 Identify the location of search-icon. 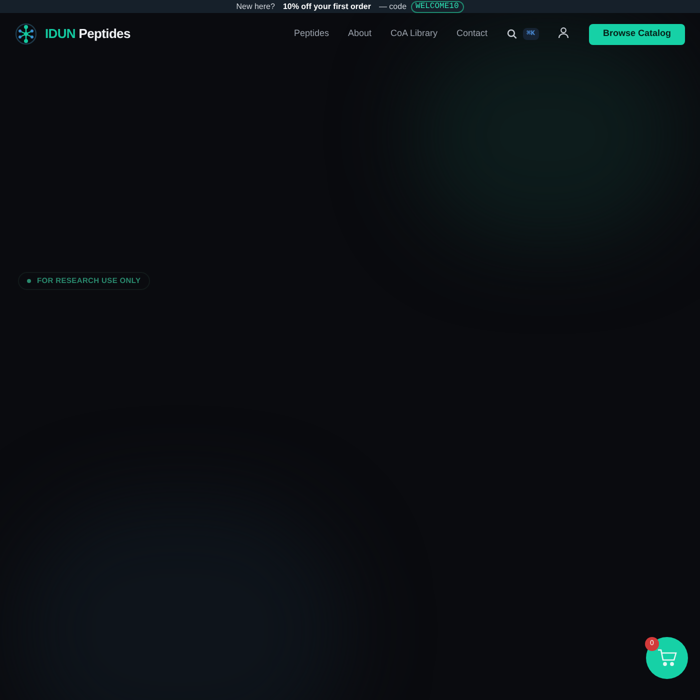
(511, 34).